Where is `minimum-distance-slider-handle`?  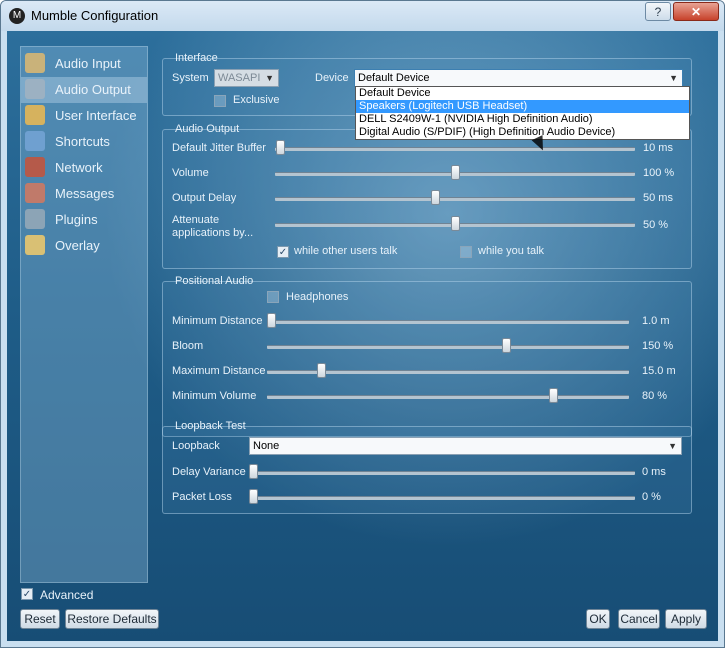
minimum-distance-slider-handle is located at coordinates (271, 320).